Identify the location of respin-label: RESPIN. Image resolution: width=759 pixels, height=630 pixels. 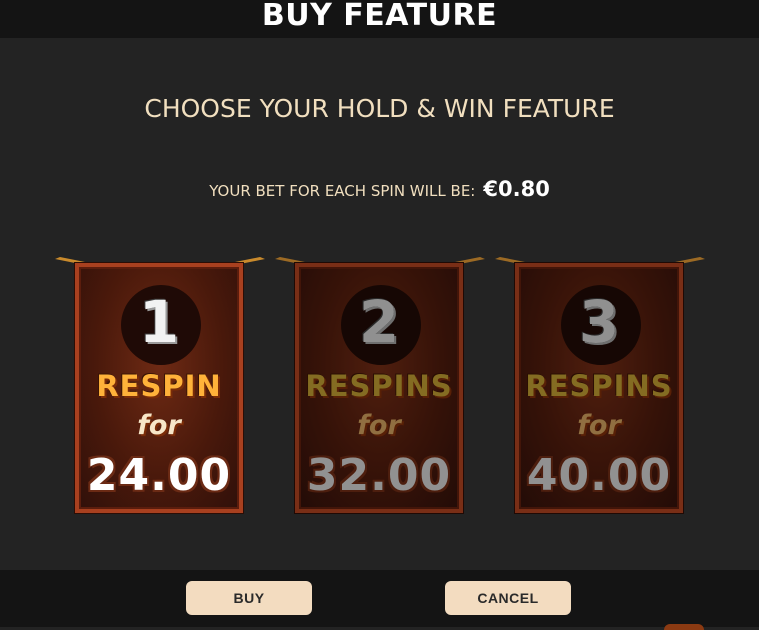
(159, 386).